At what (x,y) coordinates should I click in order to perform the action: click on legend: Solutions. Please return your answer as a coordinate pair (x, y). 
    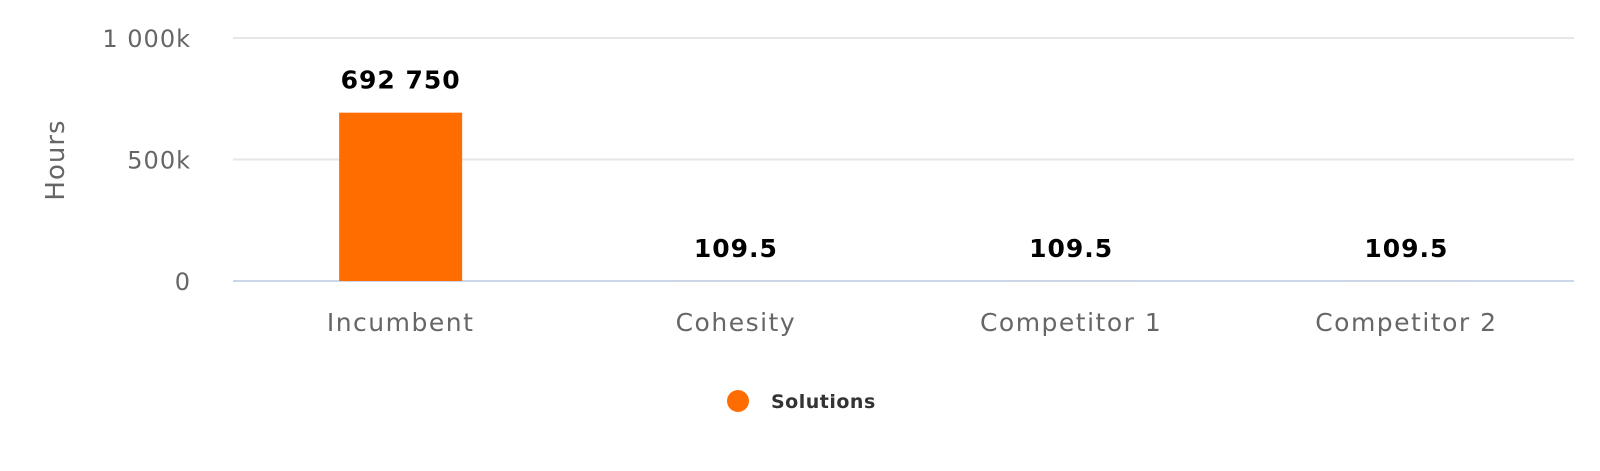
    Looking at the image, I should click on (801, 401).